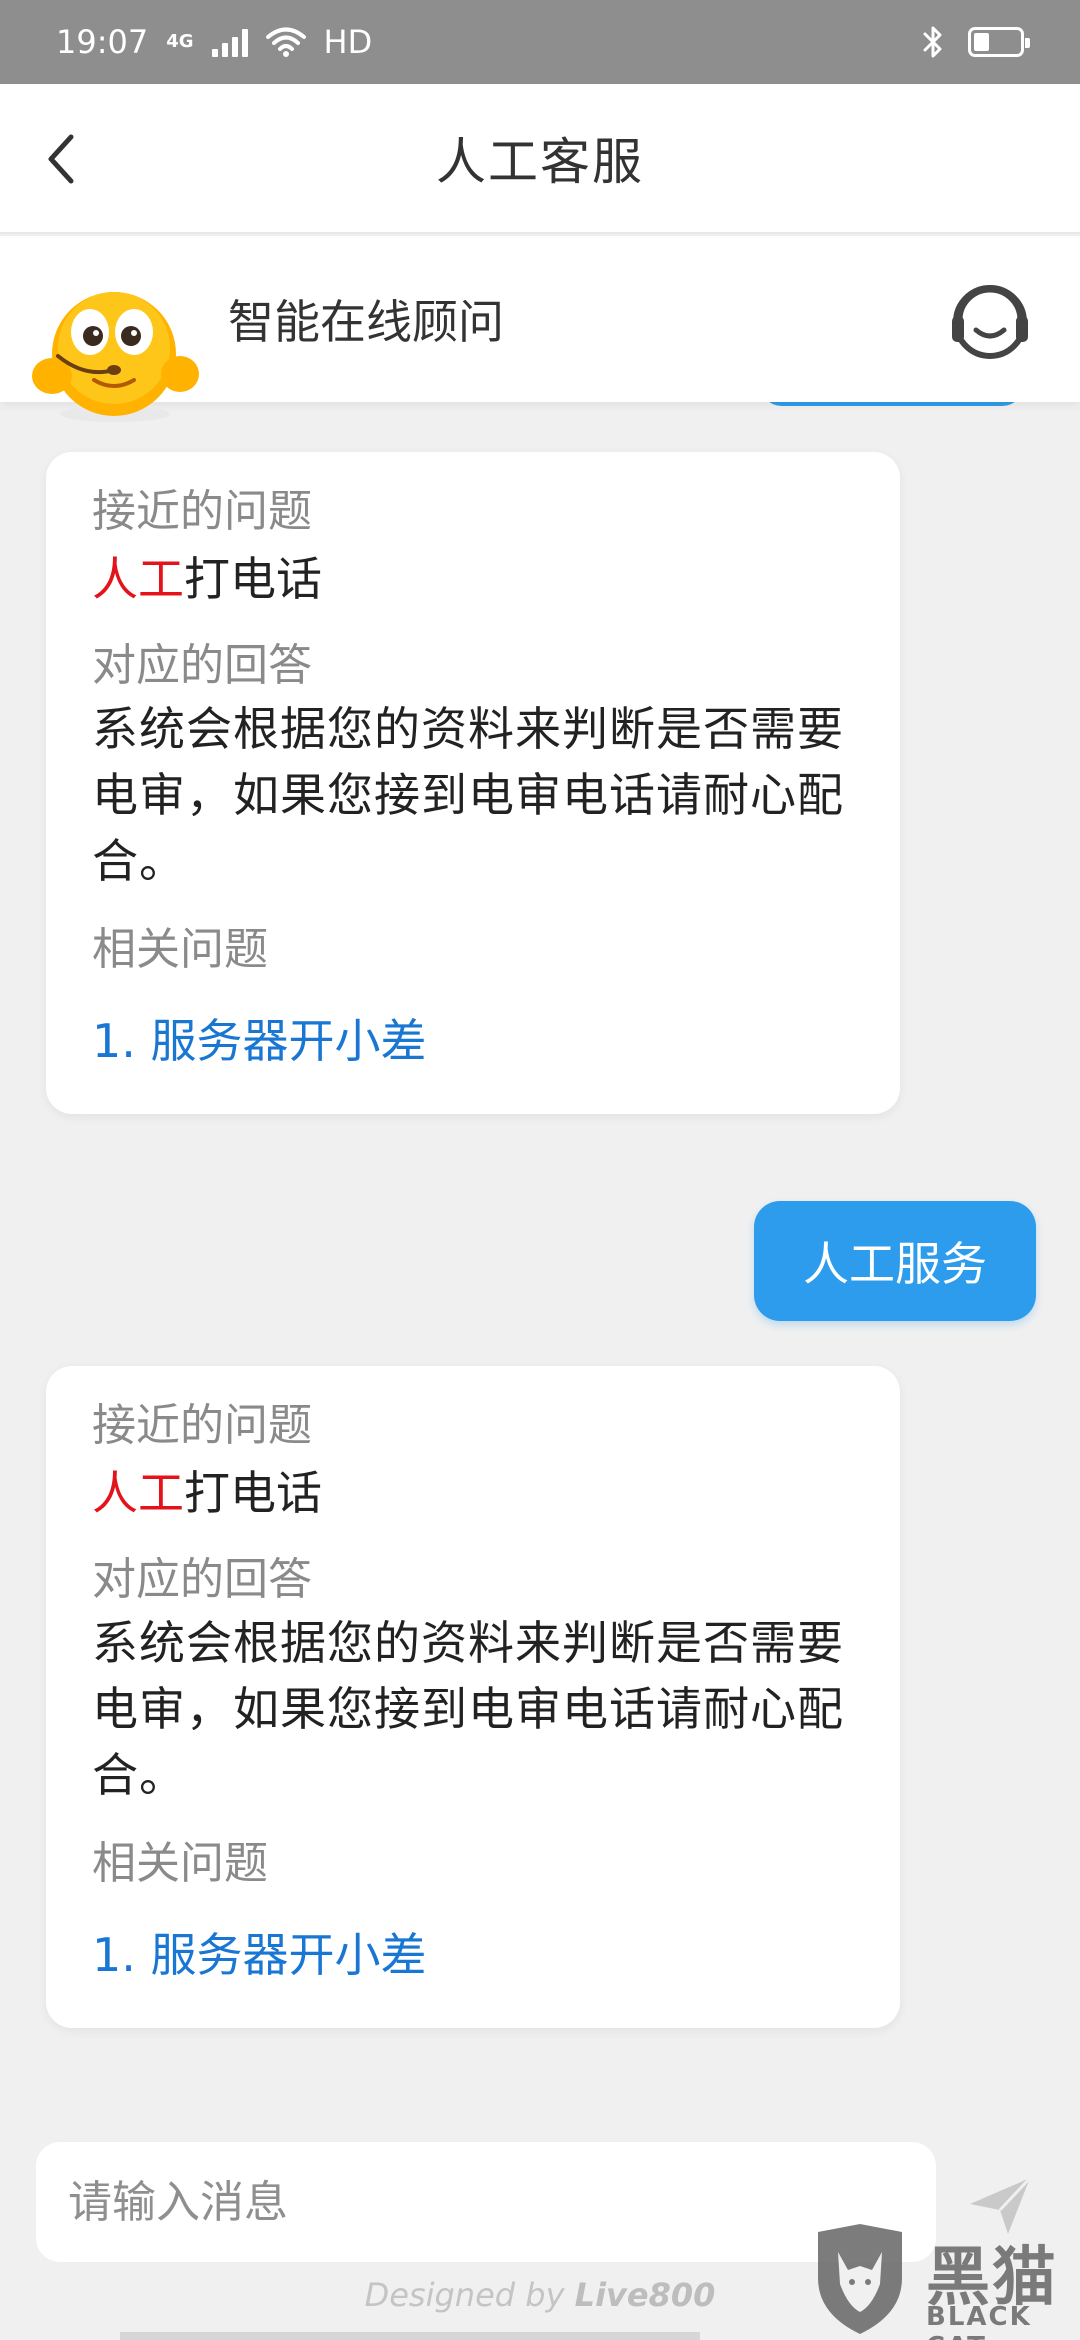  Describe the element at coordinates (348, 42) in the screenshot. I see `hd-label: HD` at that location.